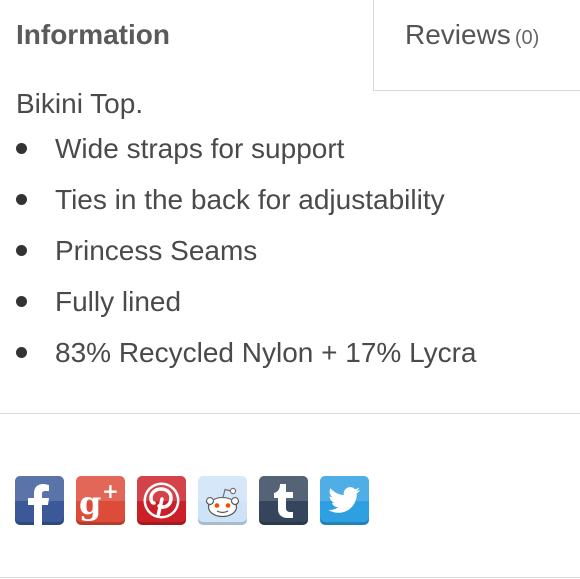 The height and width of the screenshot is (579, 580). I want to click on description-intro: Bikini Top., so click(80, 103).